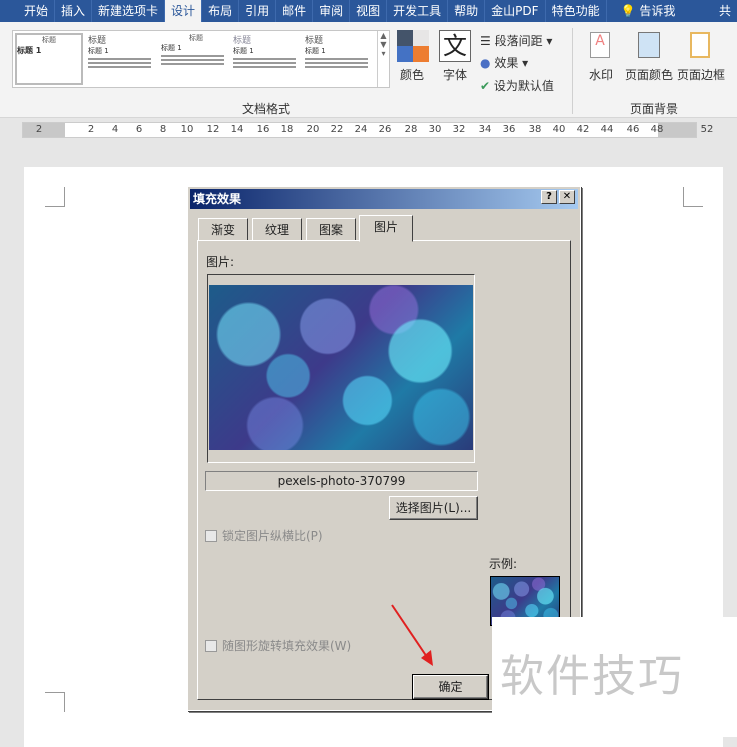 The height and width of the screenshot is (747, 737). What do you see at coordinates (163, 129) in the screenshot?
I see `ruler-tick-label: 8` at bounding box center [163, 129].